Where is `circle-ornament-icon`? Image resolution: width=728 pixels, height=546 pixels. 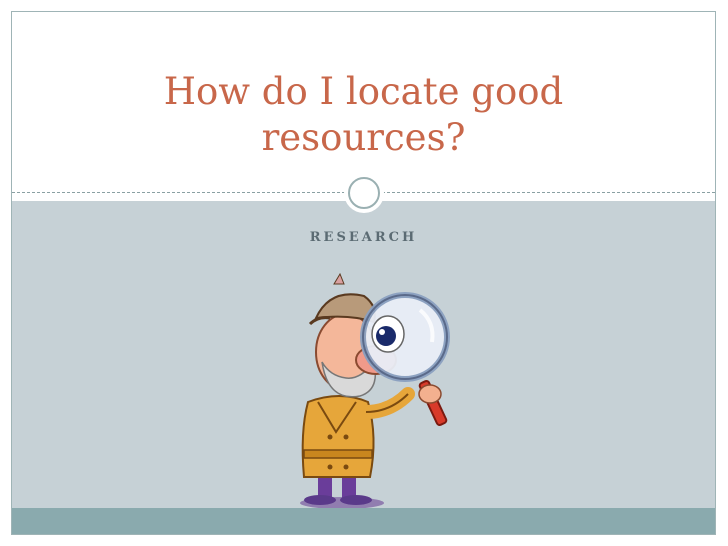
circle-ornament-icon is located at coordinates (364, 193).